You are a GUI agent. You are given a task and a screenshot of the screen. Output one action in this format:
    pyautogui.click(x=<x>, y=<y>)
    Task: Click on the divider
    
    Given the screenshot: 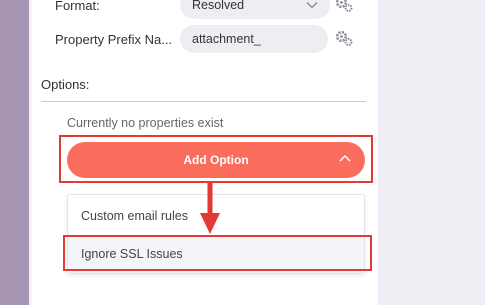 What is the action you would take?
    pyautogui.click(x=203, y=101)
    